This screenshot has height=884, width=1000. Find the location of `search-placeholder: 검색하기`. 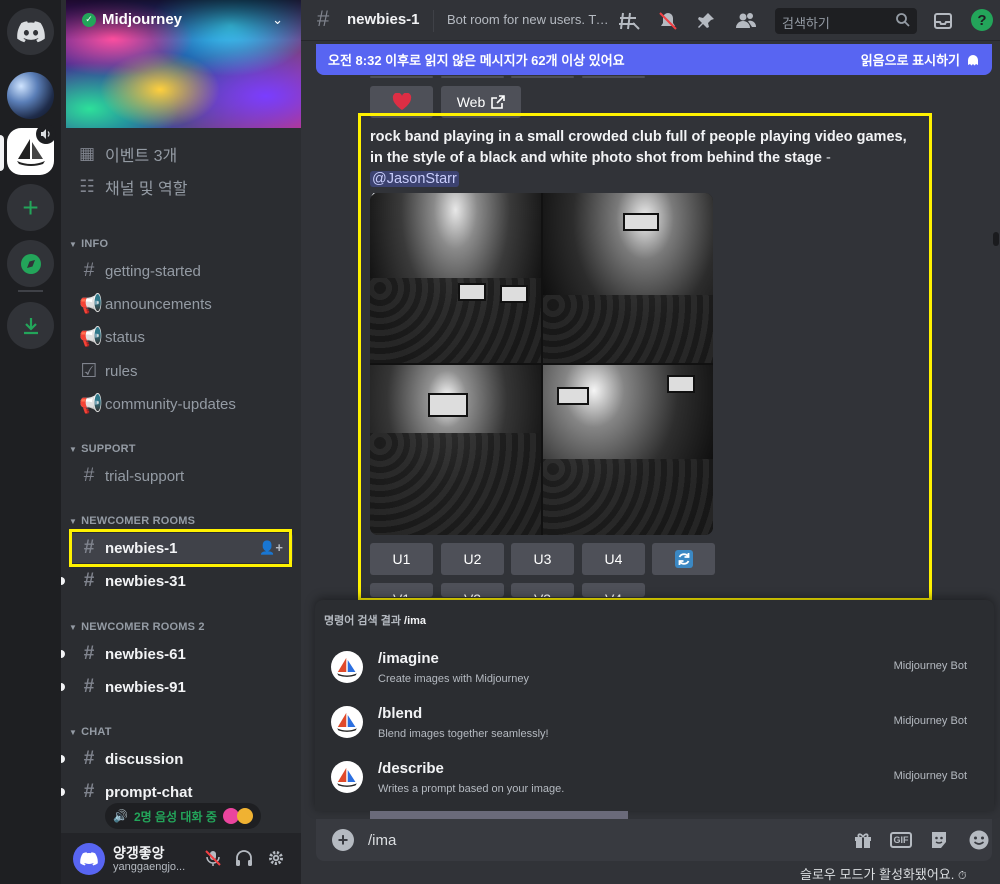

search-placeholder: 검색하기 is located at coordinates (806, 23).